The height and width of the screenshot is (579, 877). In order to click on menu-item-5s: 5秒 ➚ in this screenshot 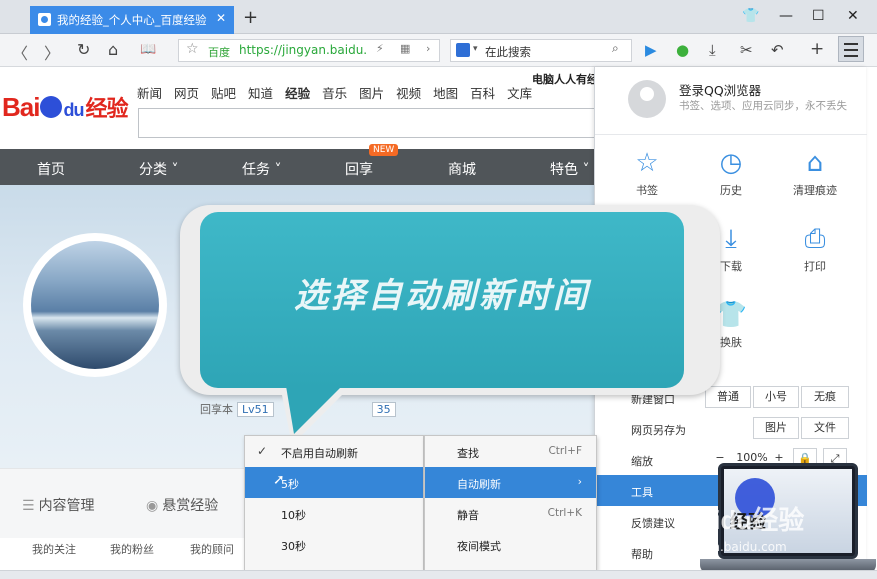, I will do `click(334, 482)`.